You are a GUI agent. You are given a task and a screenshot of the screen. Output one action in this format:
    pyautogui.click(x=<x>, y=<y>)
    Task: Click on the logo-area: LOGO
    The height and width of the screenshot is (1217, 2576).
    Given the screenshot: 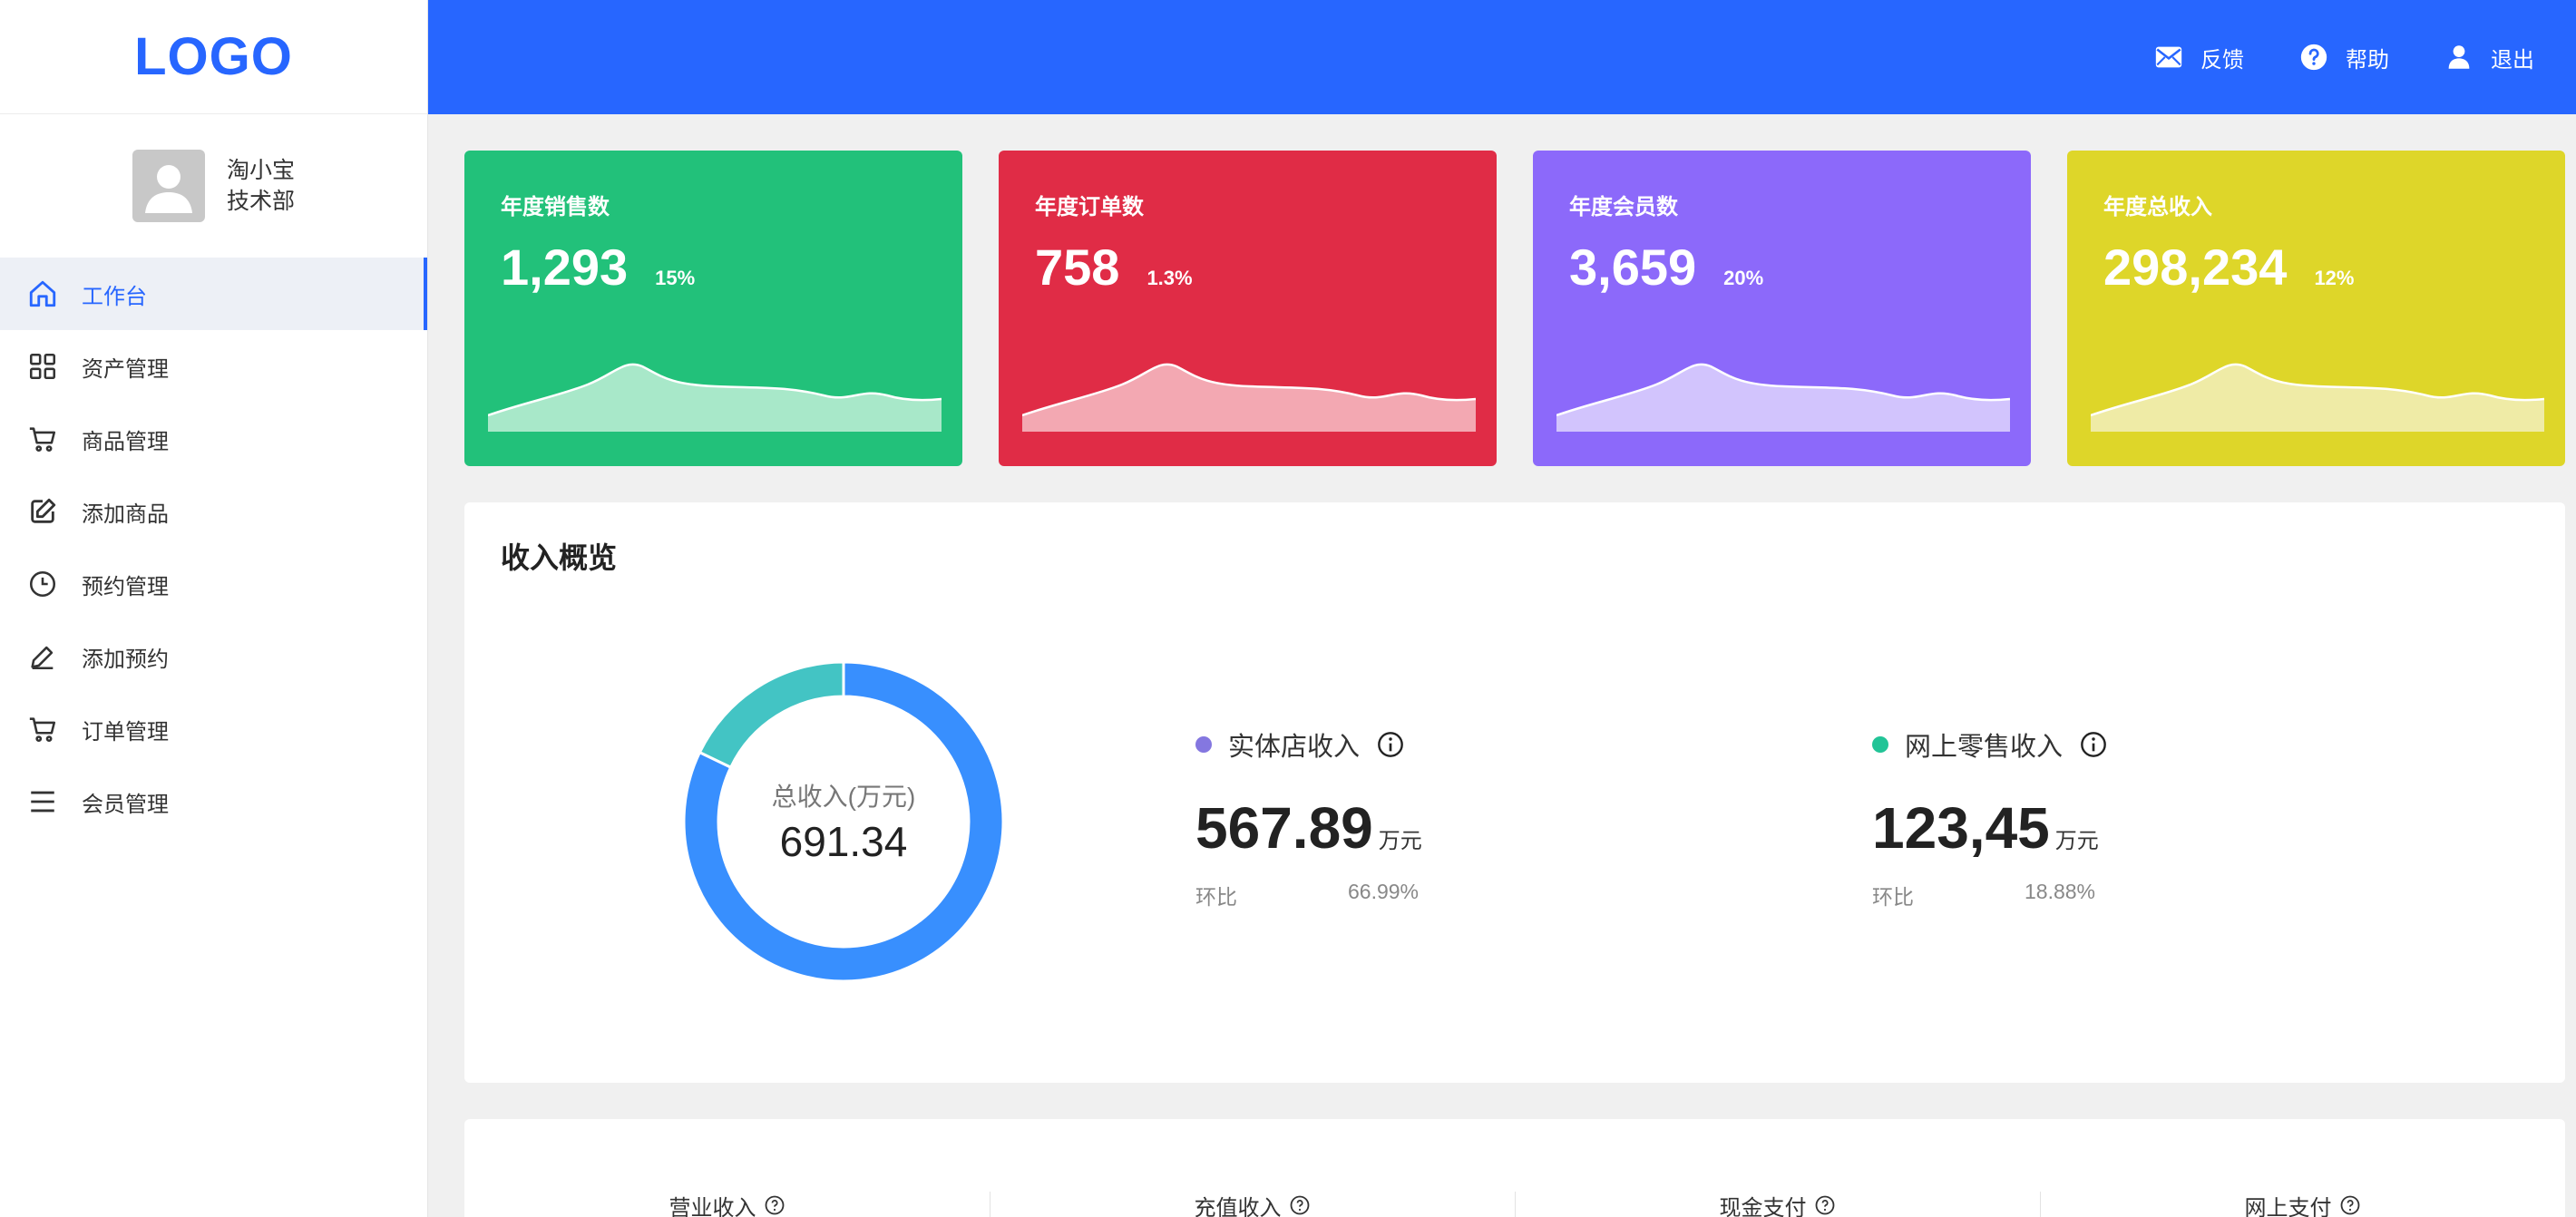 What is the action you would take?
    pyautogui.click(x=213, y=57)
    